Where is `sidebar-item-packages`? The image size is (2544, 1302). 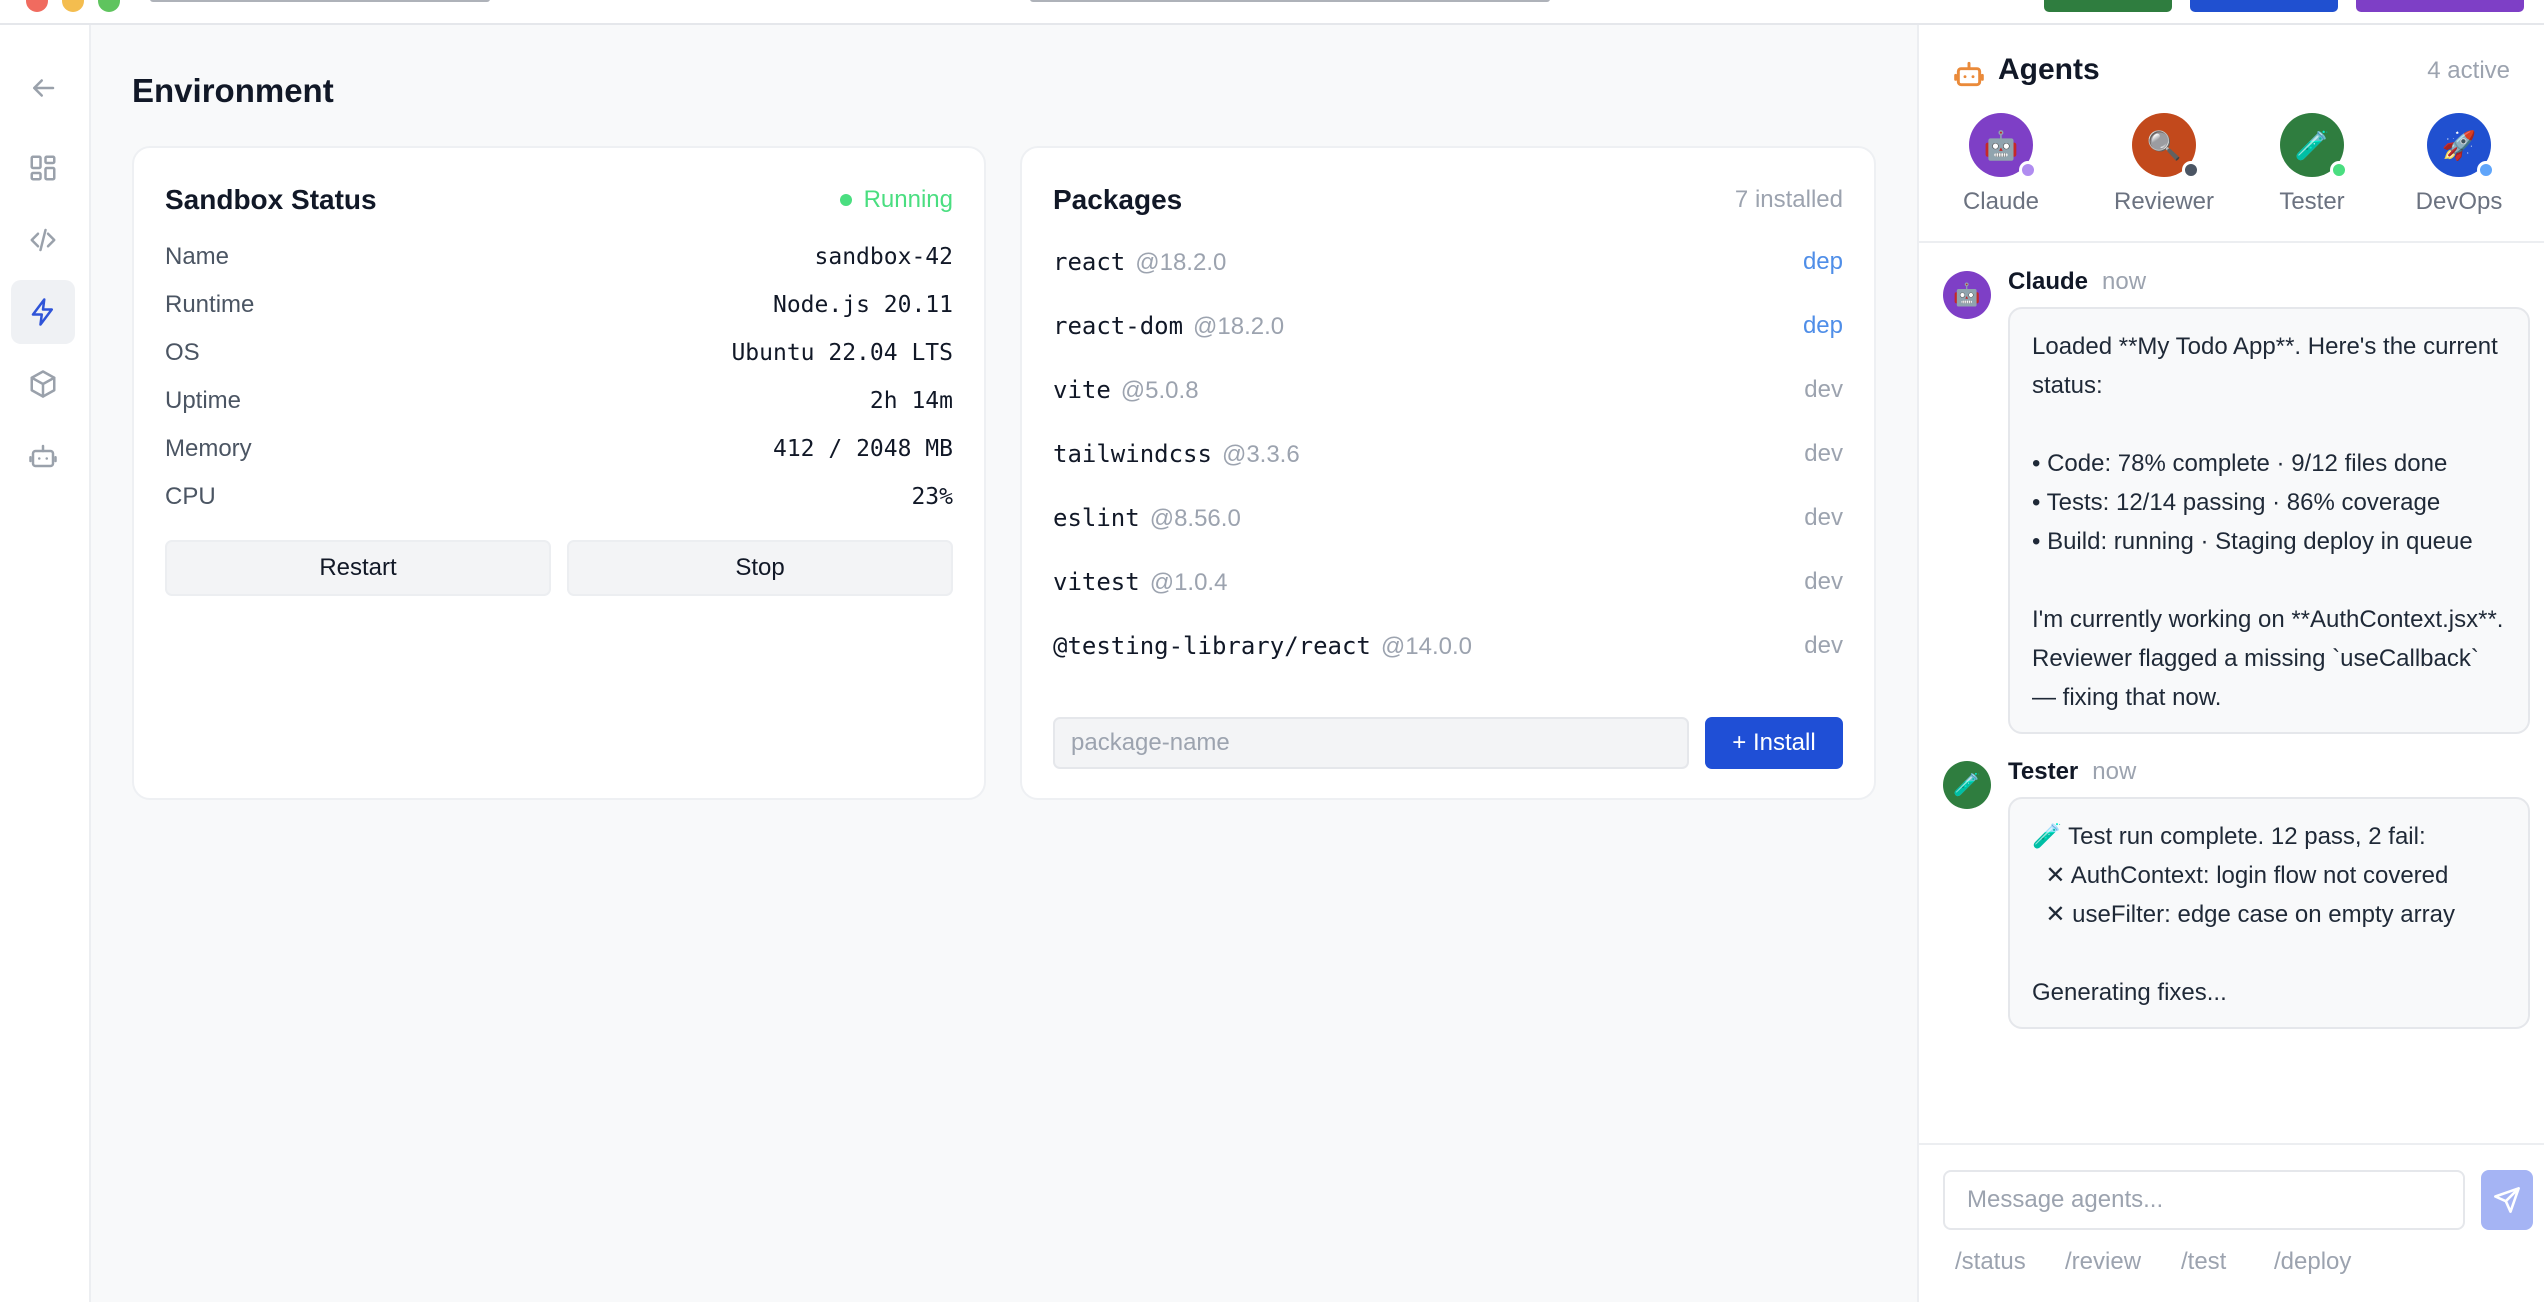 sidebar-item-packages is located at coordinates (43, 384).